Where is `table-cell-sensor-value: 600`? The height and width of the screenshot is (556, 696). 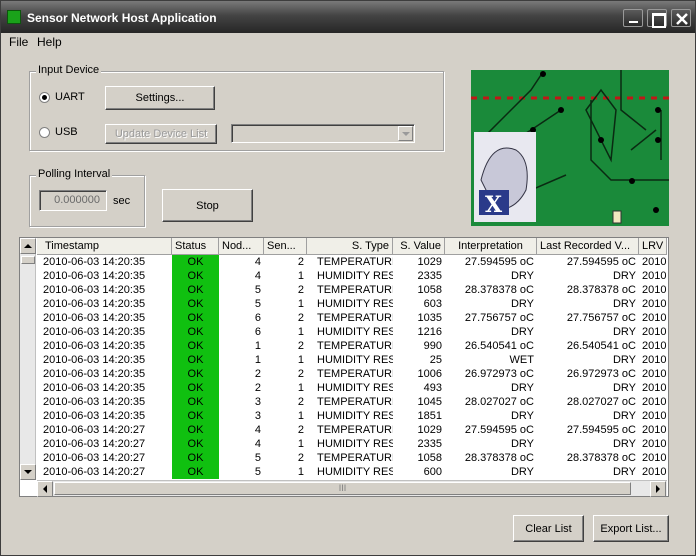 table-cell-sensor-value: 600 is located at coordinates (432, 472).